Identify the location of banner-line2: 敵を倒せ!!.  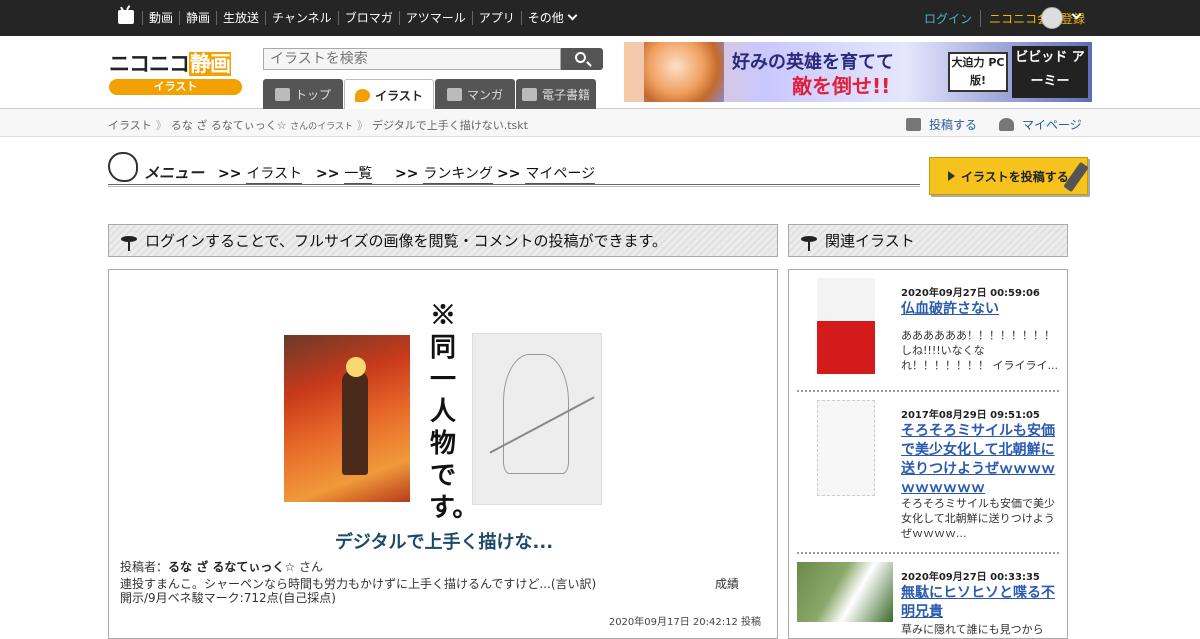
(841, 86).